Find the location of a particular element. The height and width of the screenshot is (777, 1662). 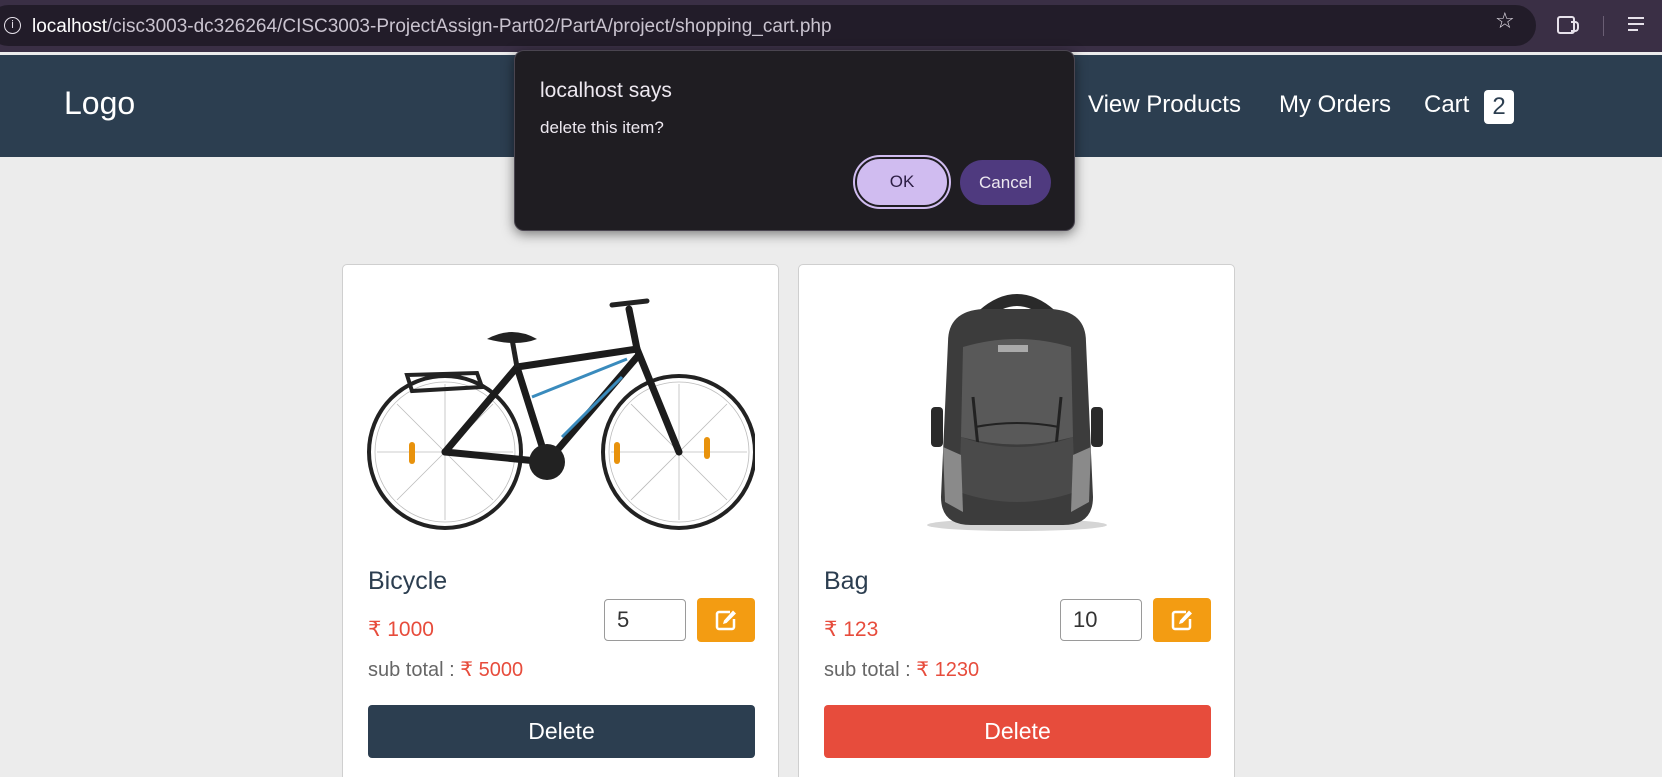

nav-link-cart: Cart is located at coordinates (1446, 105).